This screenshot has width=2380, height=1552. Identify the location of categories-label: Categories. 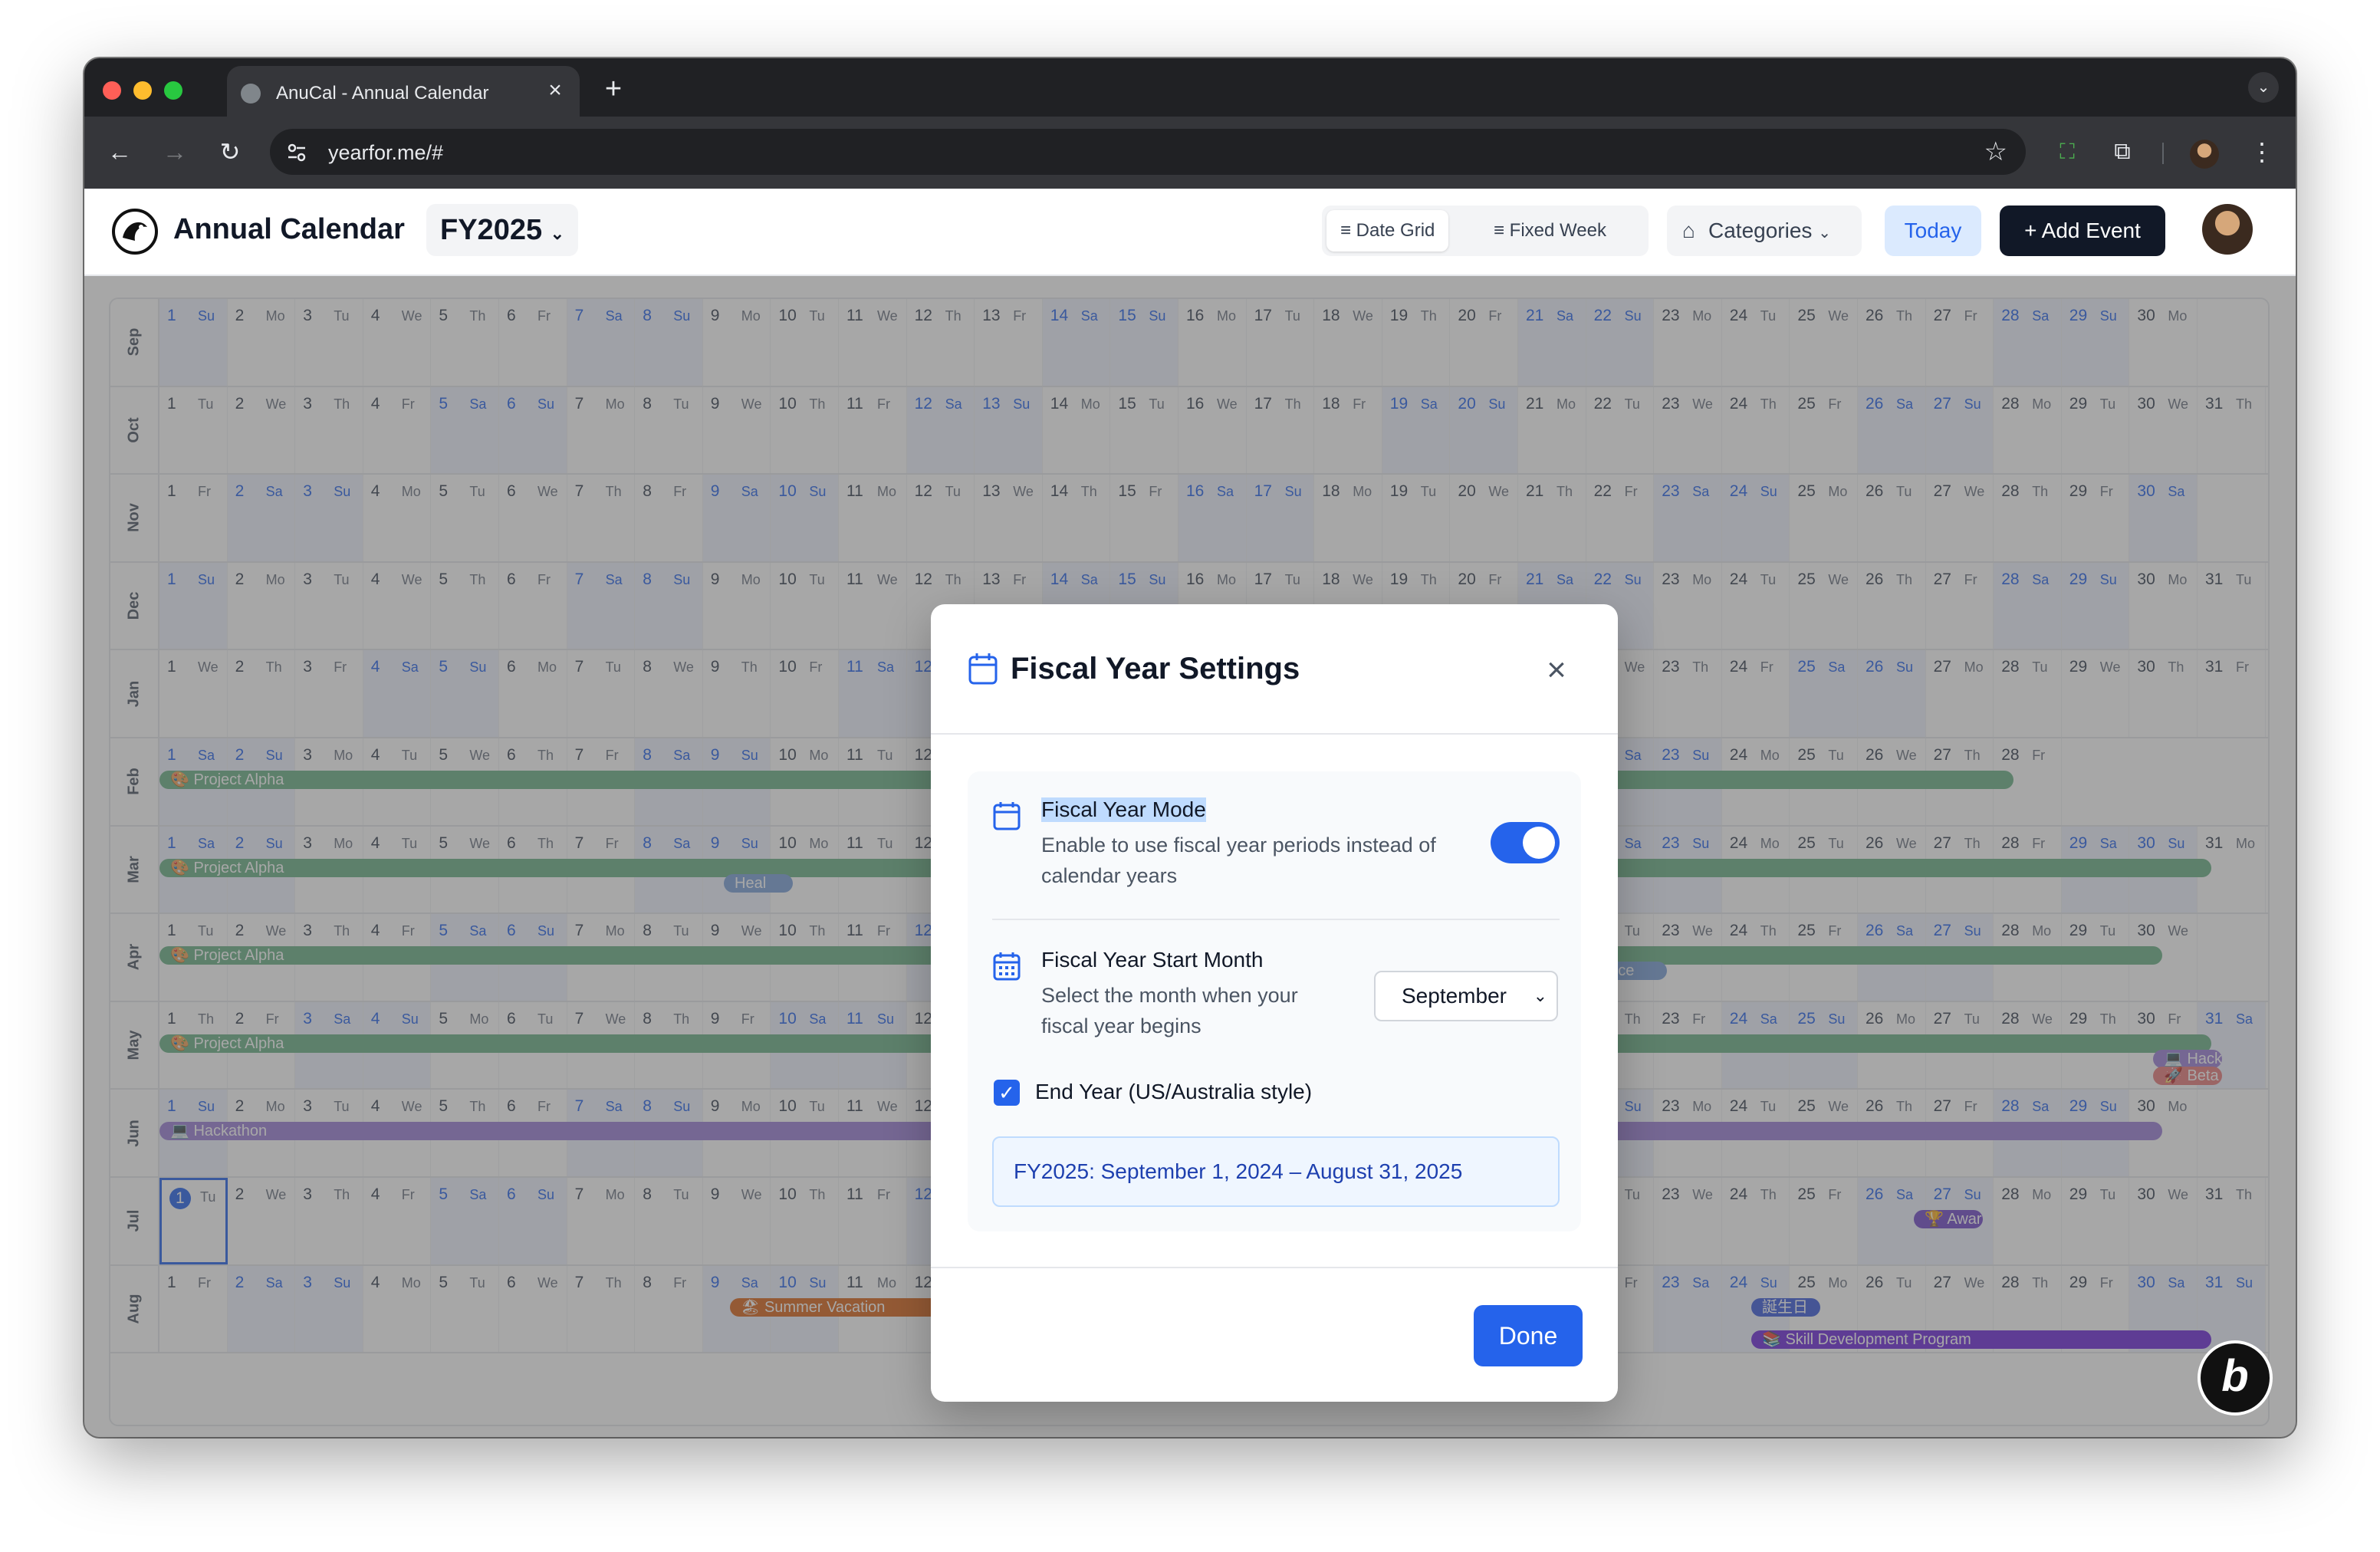
(1760, 230).